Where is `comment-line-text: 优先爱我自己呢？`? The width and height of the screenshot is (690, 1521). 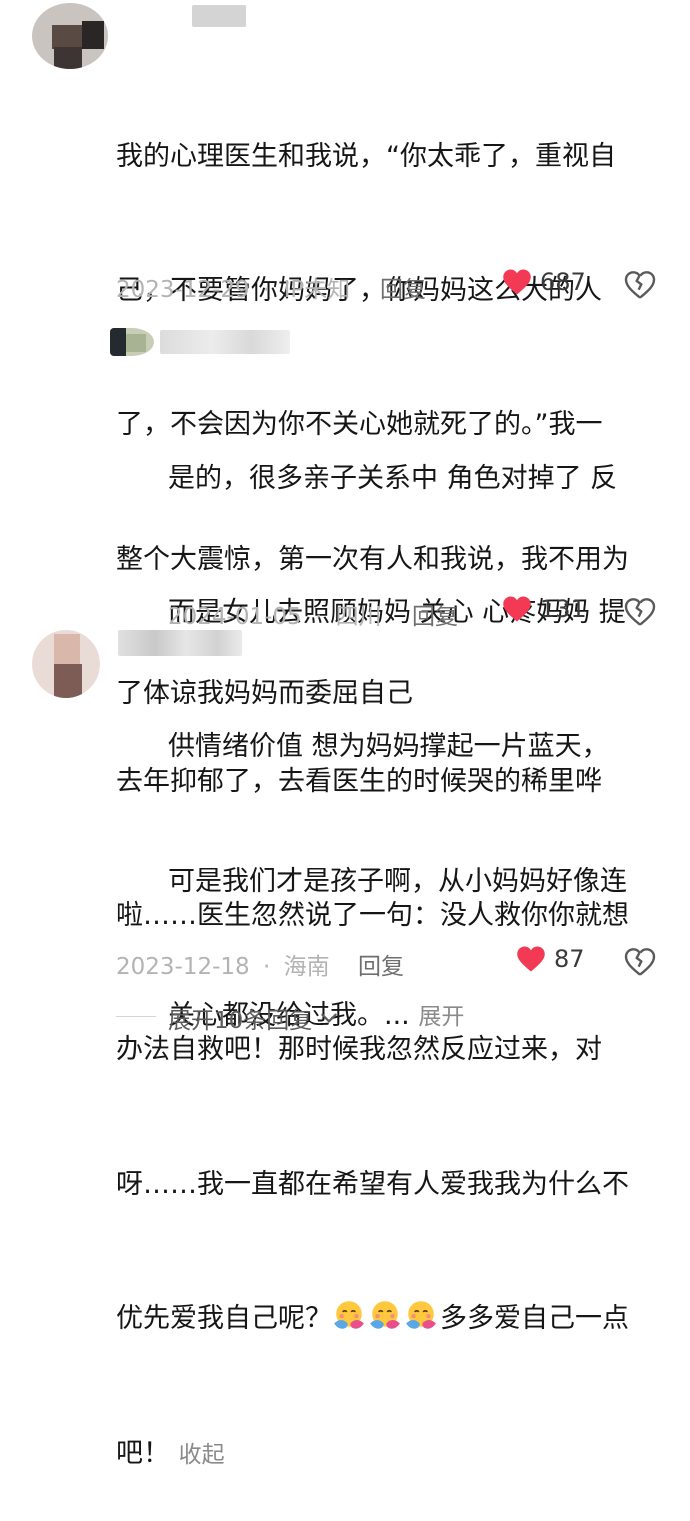 comment-line-text: 优先爱我自己呢？ is located at coordinates (224, 1319).